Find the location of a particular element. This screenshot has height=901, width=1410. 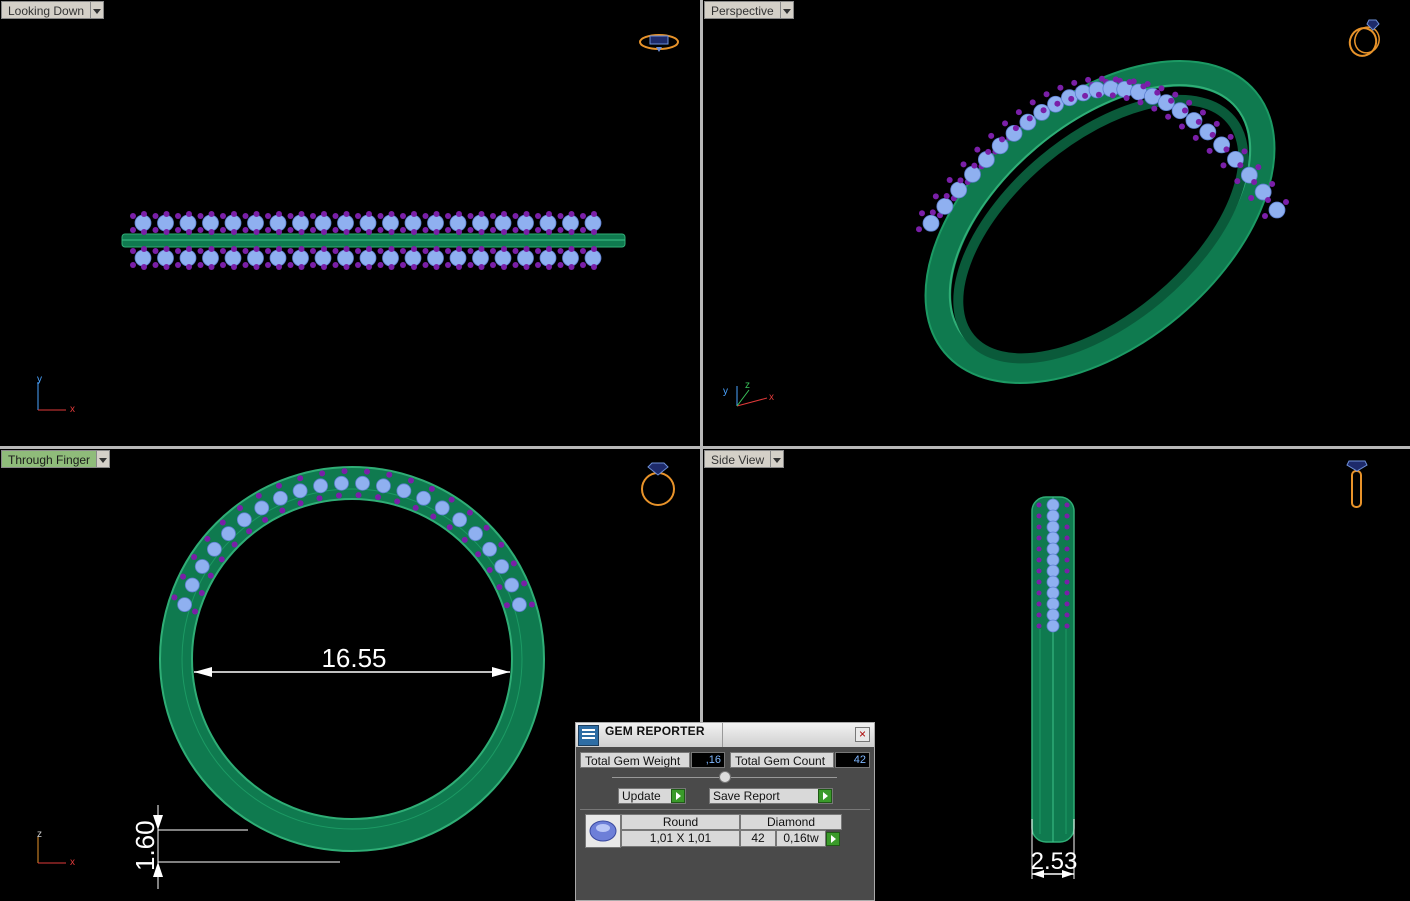

collapse-toggle-icon is located at coordinates (725, 777).